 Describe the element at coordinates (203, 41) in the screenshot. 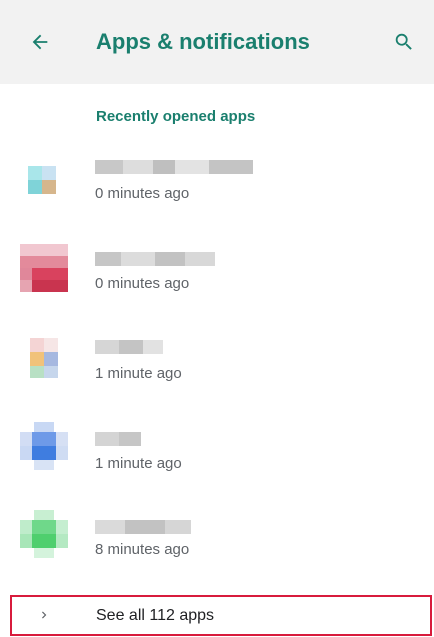

I see `page-title: Apps & notifications` at that location.